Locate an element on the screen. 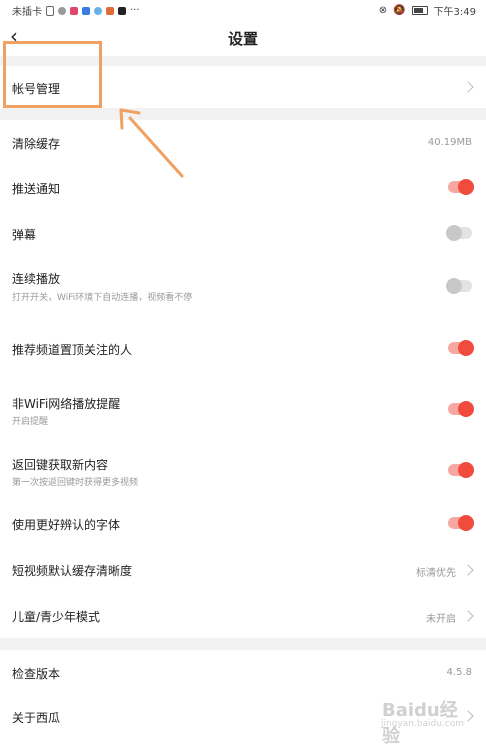  baidu-watermark: Baidu经验 jingyan.baidu.com is located at coordinates (427, 719).